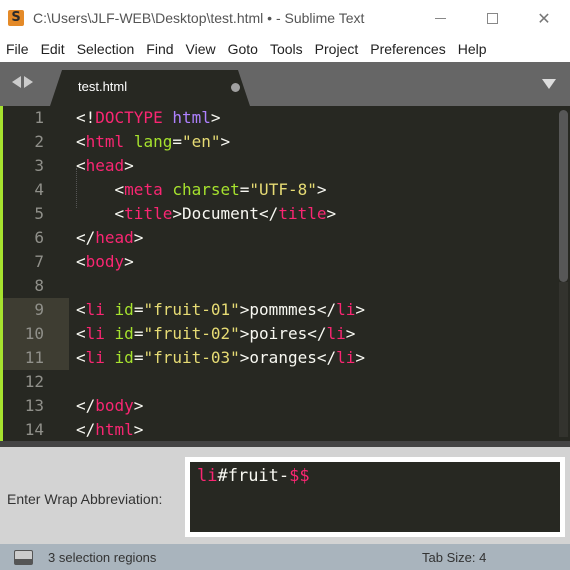 This screenshot has width=570, height=570. I want to click on menu-selection: Selection, so click(106, 49).